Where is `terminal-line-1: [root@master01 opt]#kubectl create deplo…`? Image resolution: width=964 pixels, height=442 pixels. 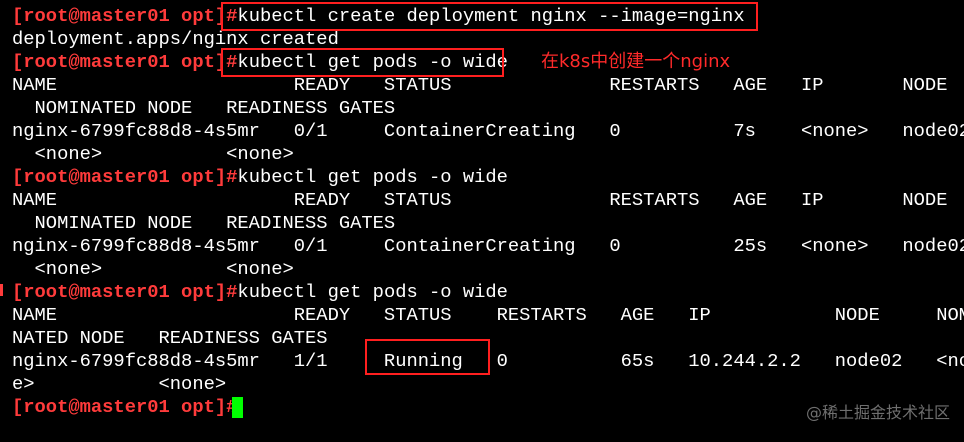 terminal-line-1: [root@master01 opt]#kubectl create deplo… is located at coordinates (378, 16).